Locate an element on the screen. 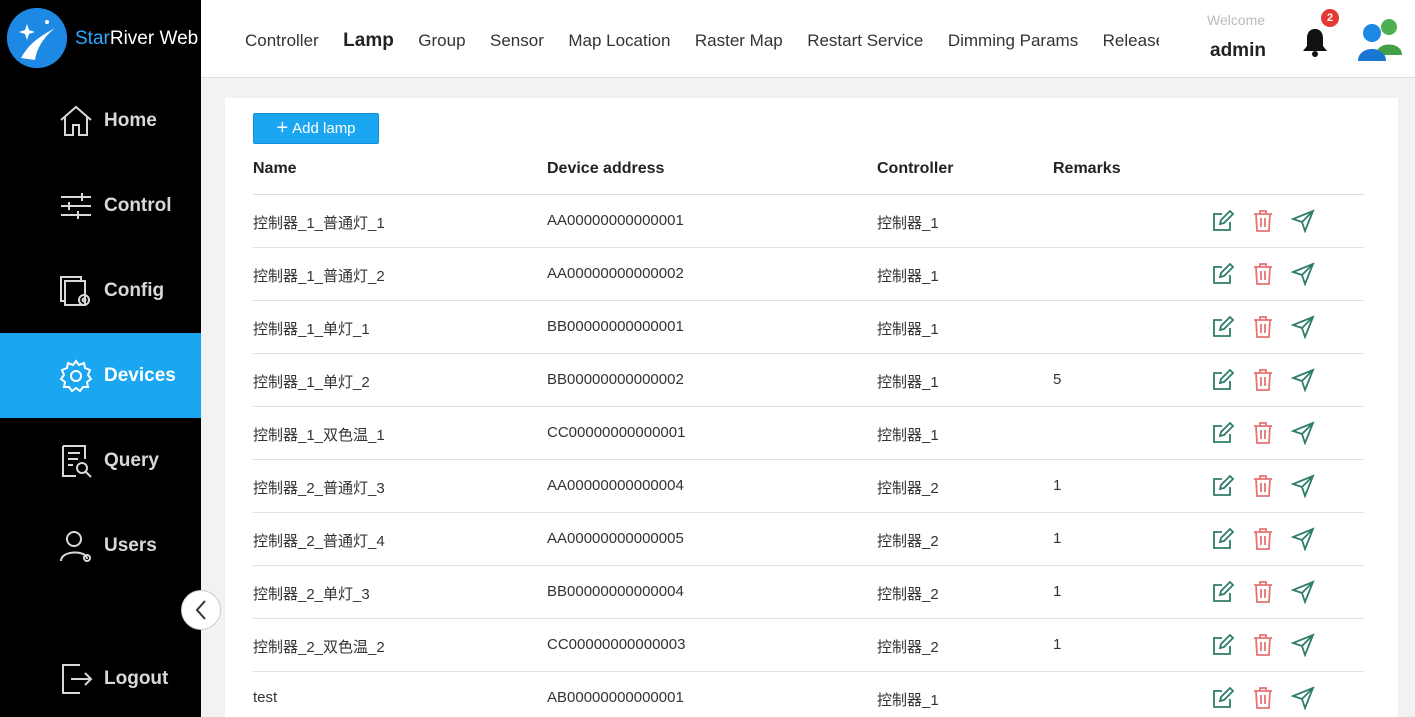 The width and height of the screenshot is (1415, 717). sidebar-item-users: Users is located at coordinates (100, 545).